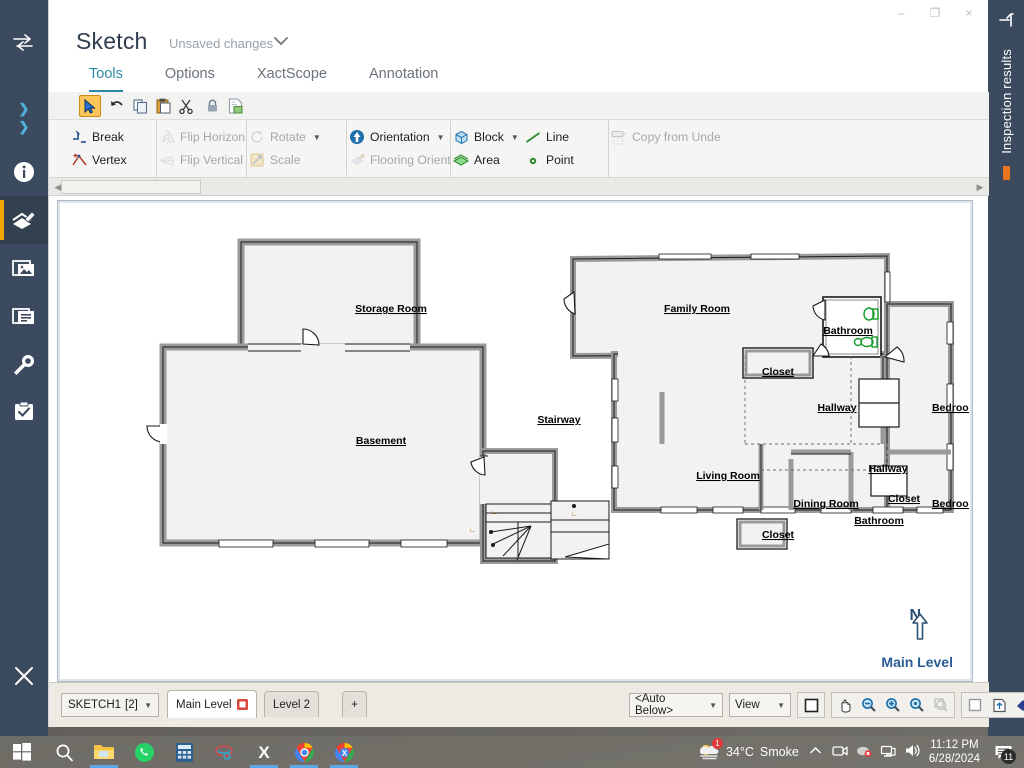 The image size is (1024, 768). What do you see at coordinates (184, 752) in the screenshot?
I see `calculator-icon` at bounding box center [184, 752].